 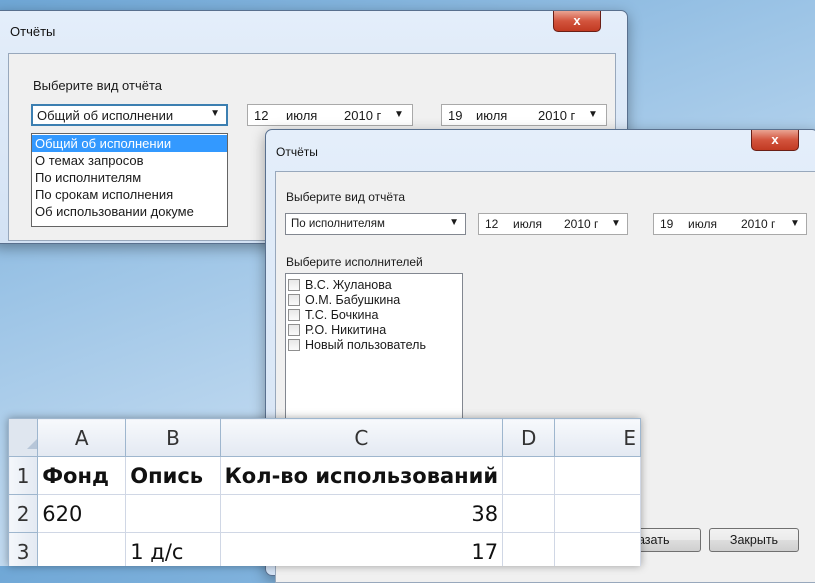 What do you see at coordinates (361, 549) in the screenshot?
I see `cell: 17` at bounding box center [361, 549].